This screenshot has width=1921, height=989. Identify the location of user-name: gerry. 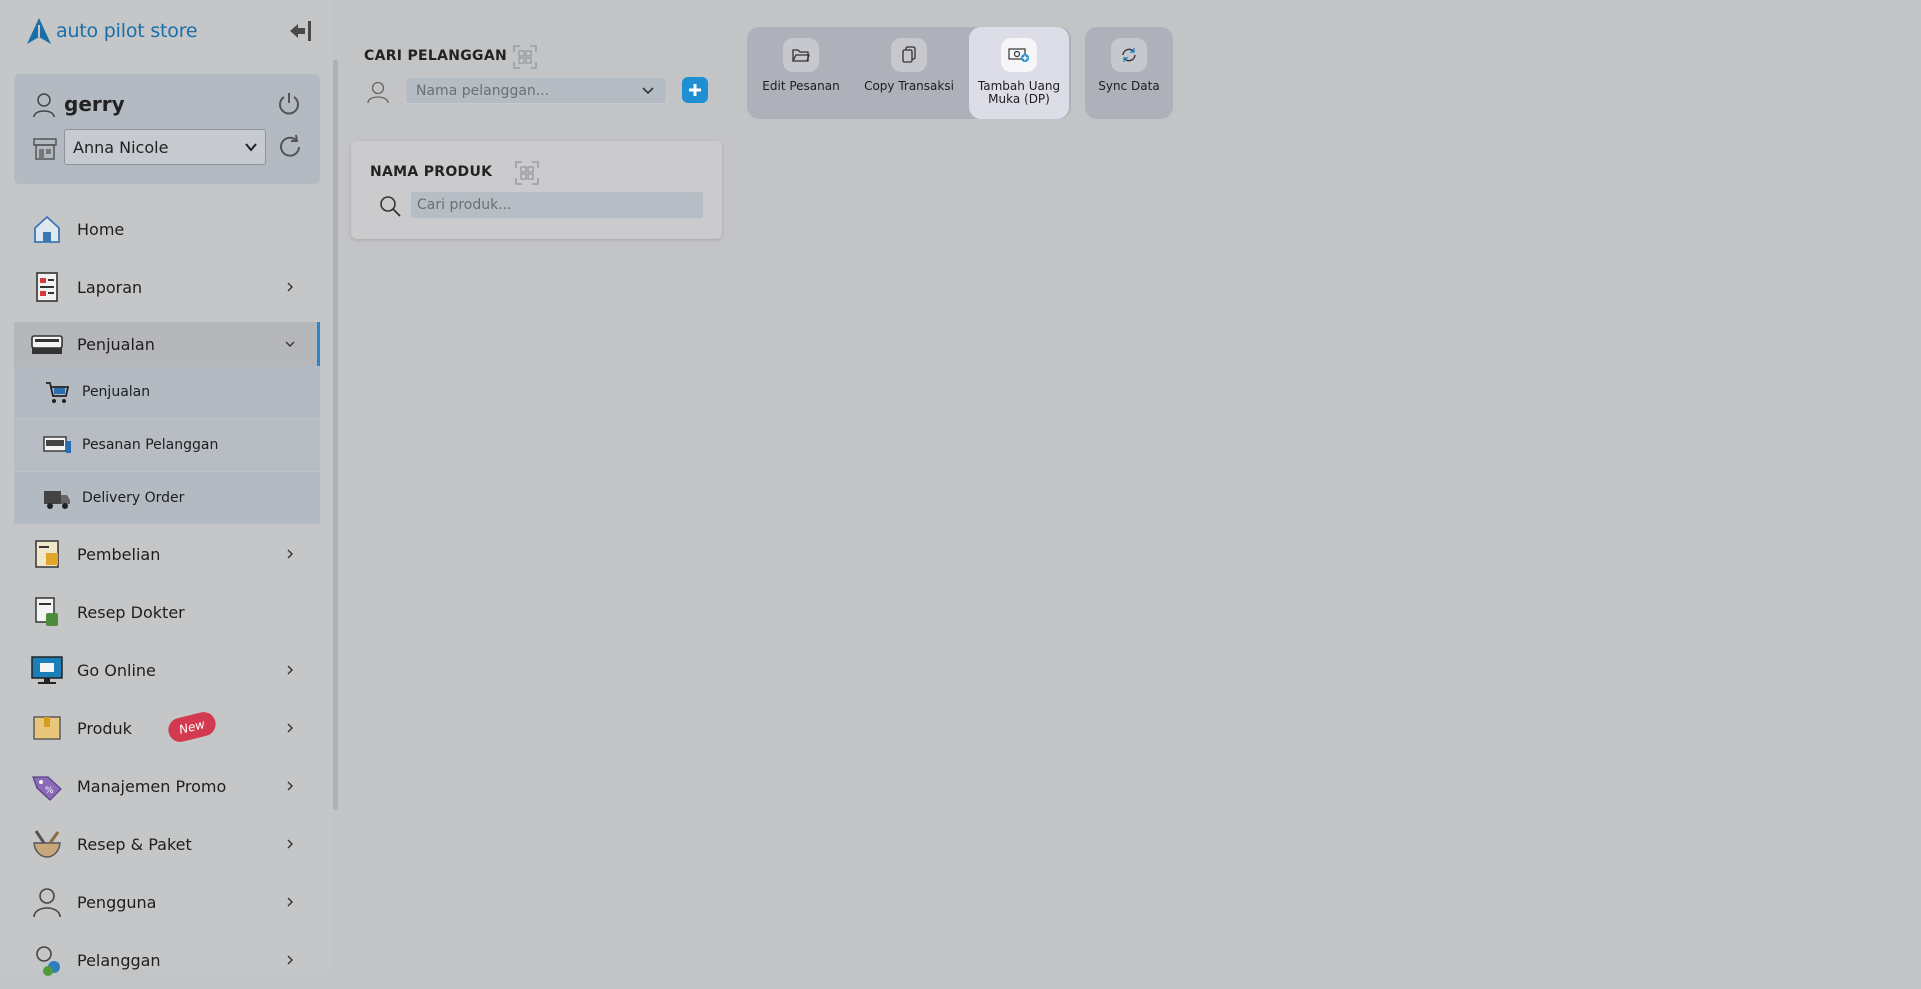
(94, 104).